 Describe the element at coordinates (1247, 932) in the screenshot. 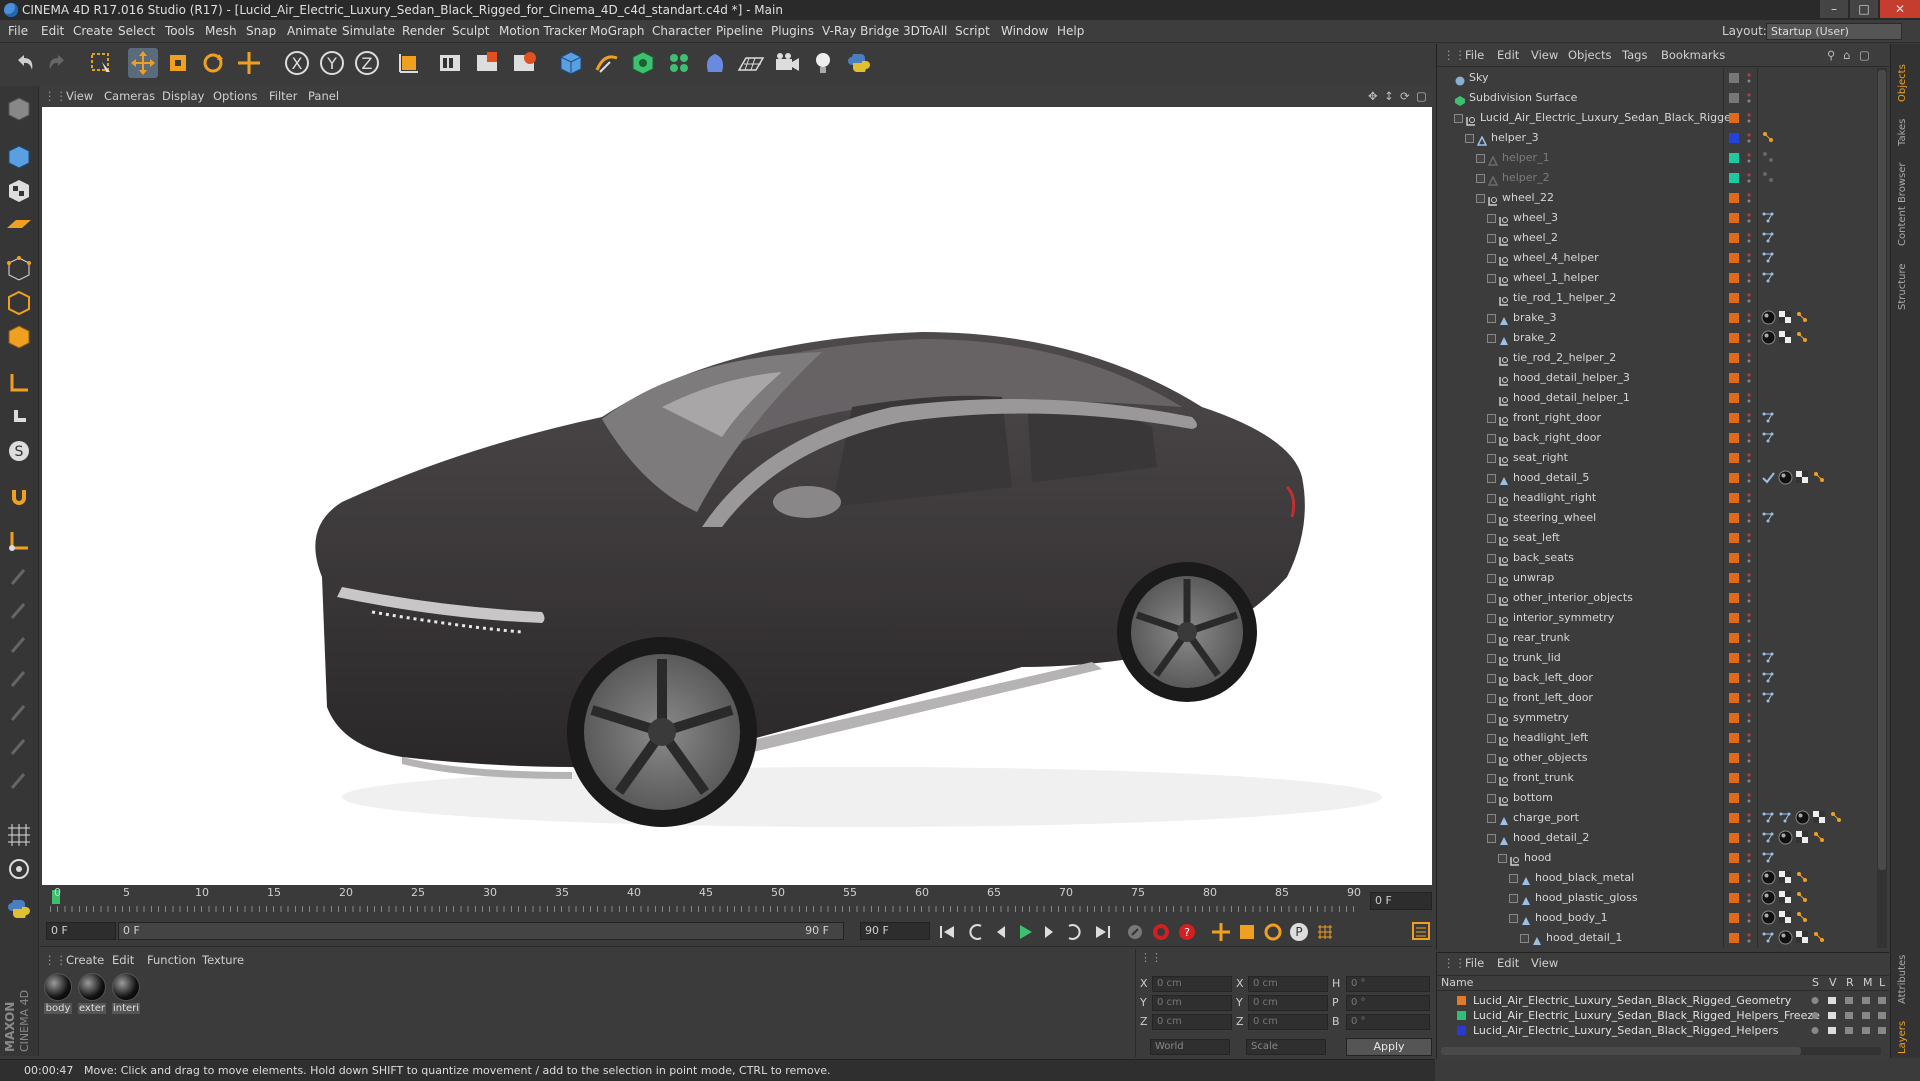

I see `key-scale-icon` at that location.